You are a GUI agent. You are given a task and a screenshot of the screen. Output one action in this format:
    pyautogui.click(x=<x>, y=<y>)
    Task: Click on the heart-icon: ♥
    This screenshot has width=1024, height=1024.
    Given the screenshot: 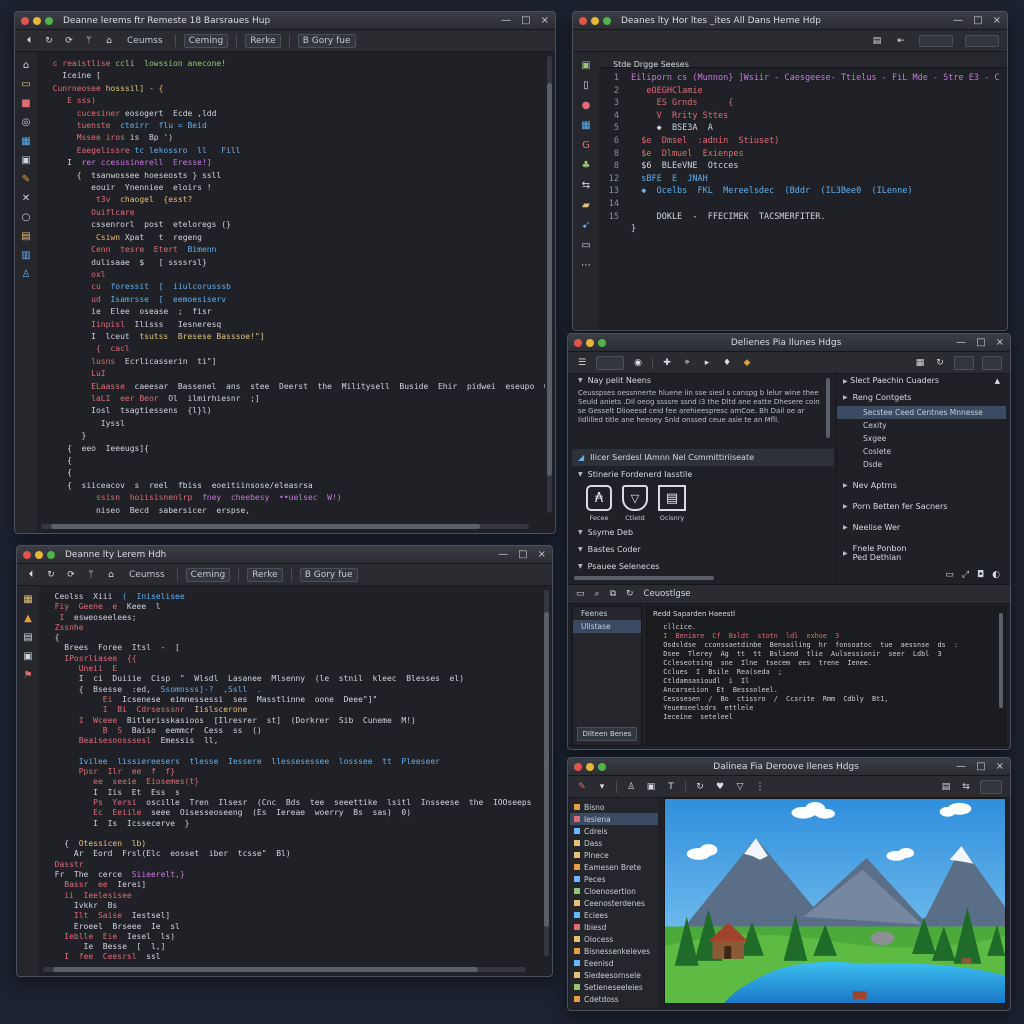 What is the action you would take?
    pyautogui.click(x=720, y=787)
    